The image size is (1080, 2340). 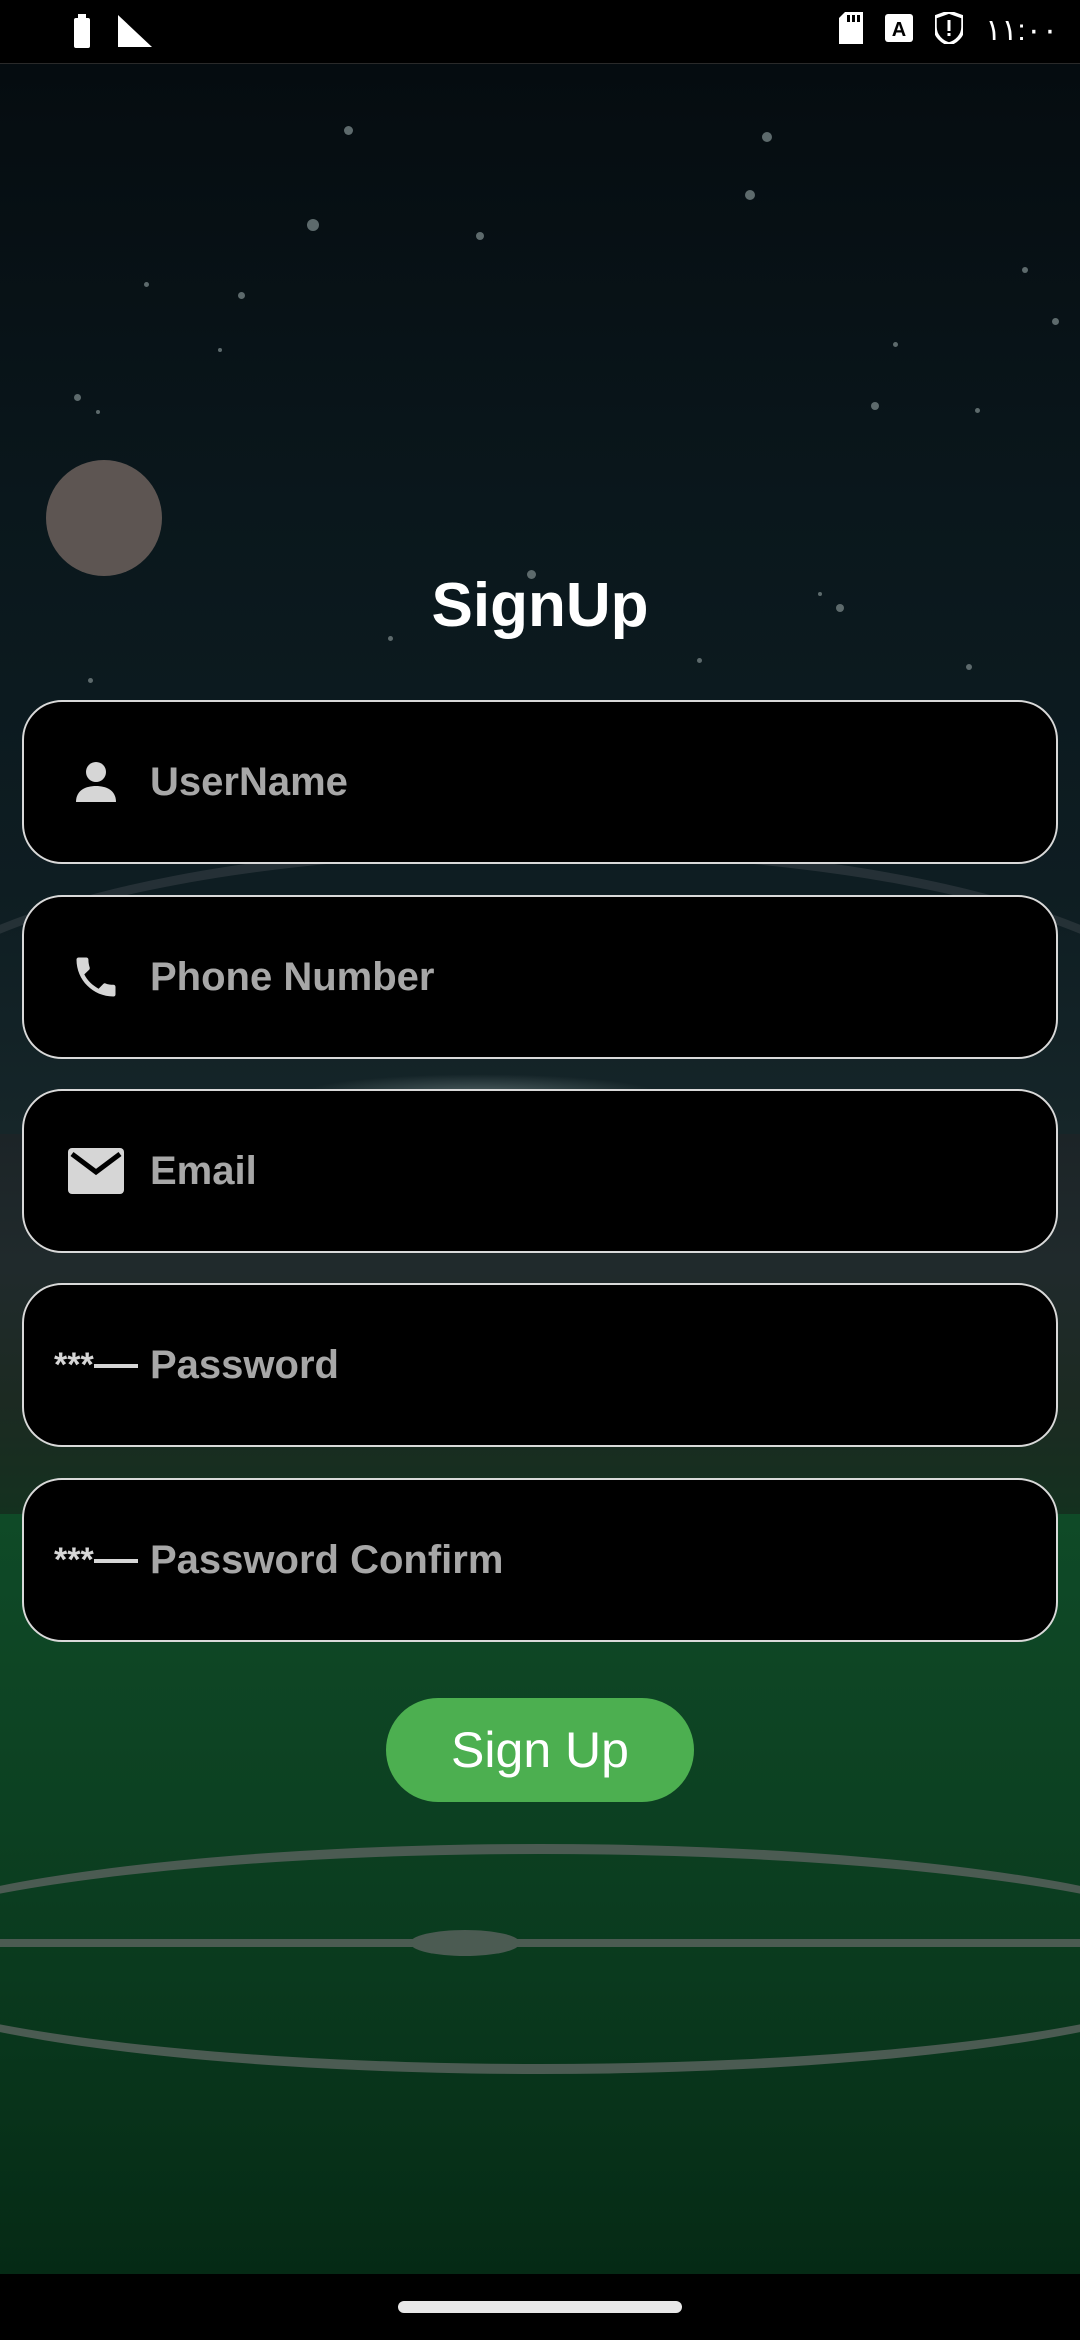 I want to click on sd-card-icon, so click(x=851, y=30).